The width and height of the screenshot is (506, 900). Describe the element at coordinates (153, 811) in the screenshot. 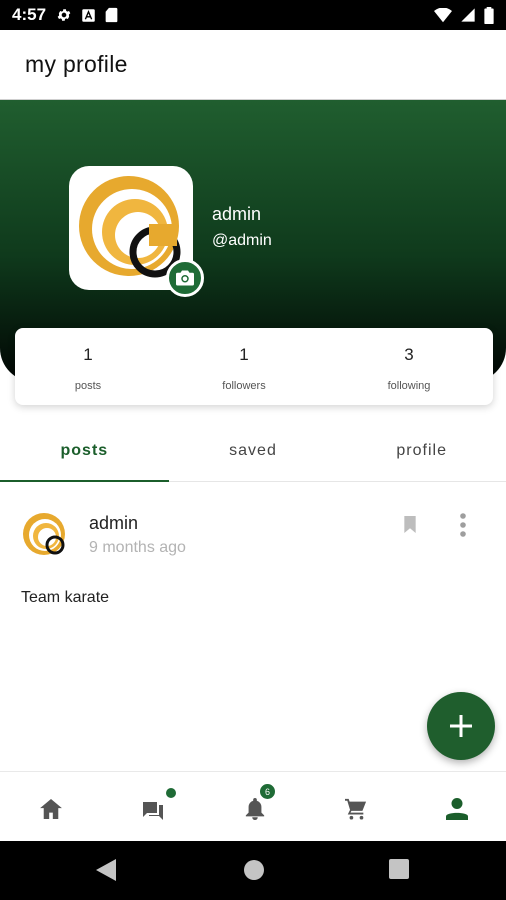

I see `chat-icon` at that location.